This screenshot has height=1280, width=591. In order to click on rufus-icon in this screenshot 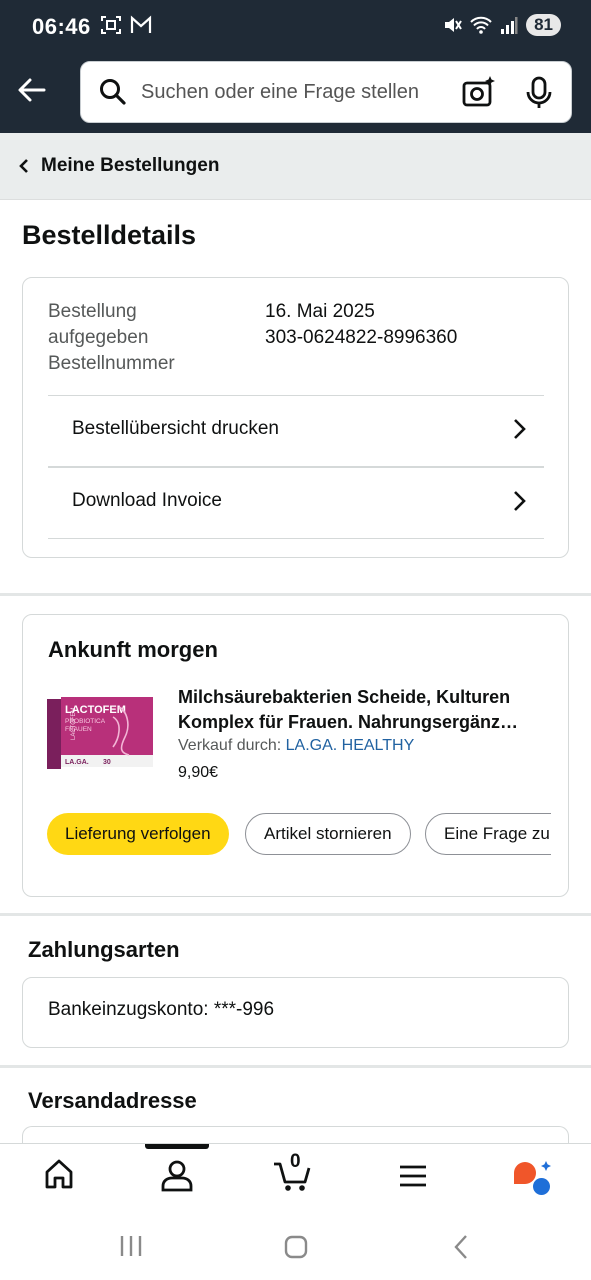, I will do `click(532, 1178)`.